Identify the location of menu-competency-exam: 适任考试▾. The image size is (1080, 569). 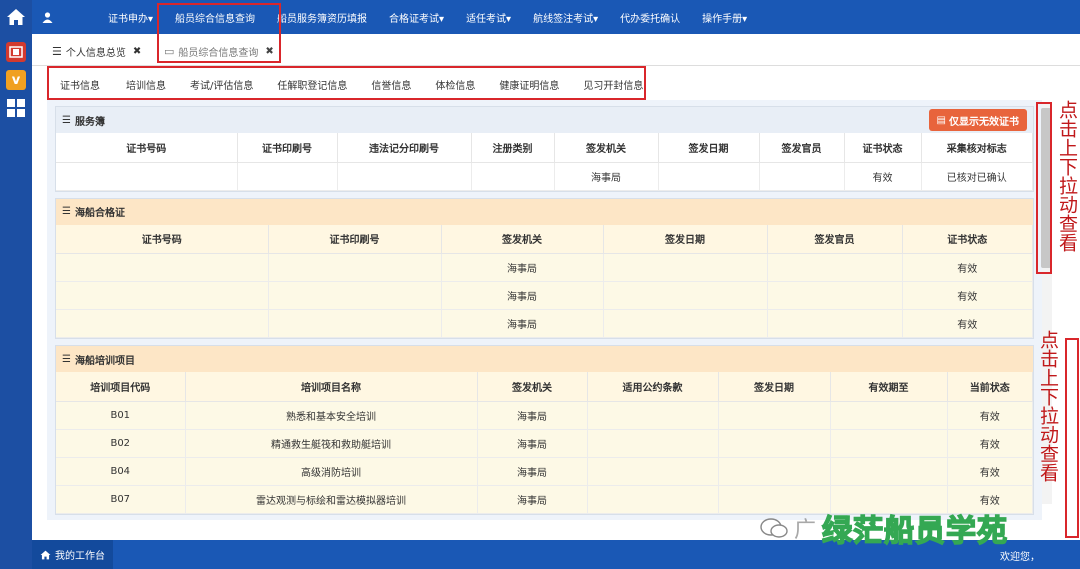
(488, 17).